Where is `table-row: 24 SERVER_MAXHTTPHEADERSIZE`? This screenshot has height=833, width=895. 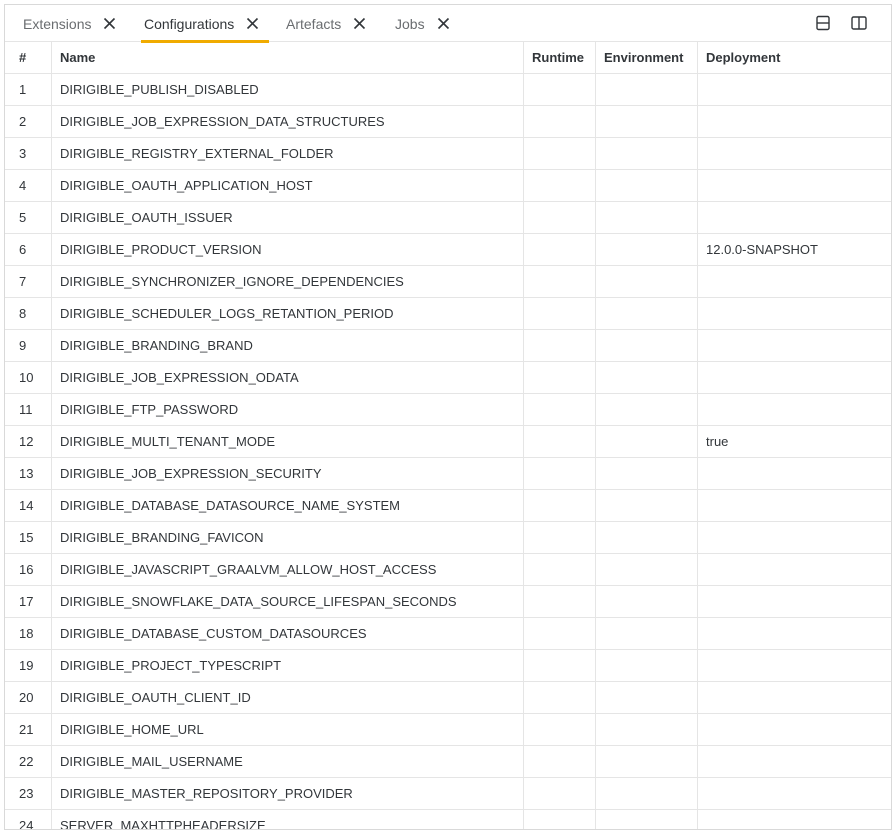
table-row: 24 SERVER_MAXHTTPHEADERSIZE is located at coordinates (448, 819).